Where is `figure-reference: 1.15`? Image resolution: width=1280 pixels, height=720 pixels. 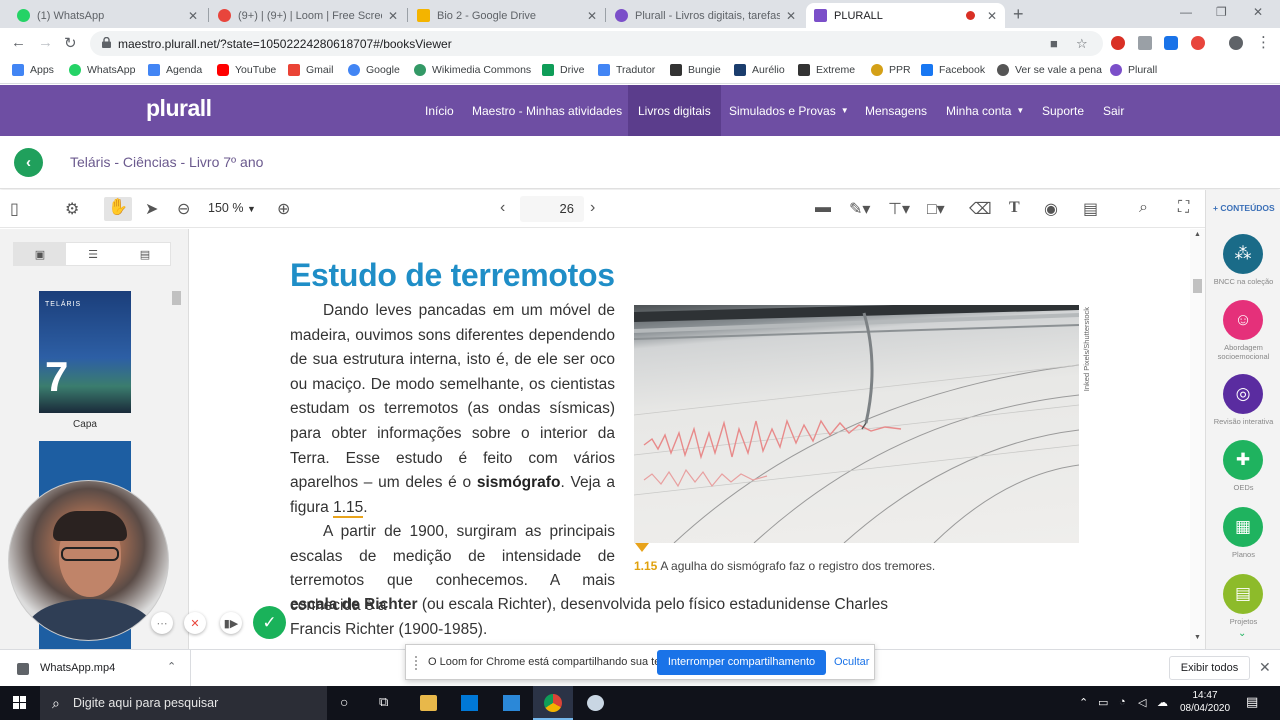
figure-reference: 1.15 is located at coordinates (348, 508).